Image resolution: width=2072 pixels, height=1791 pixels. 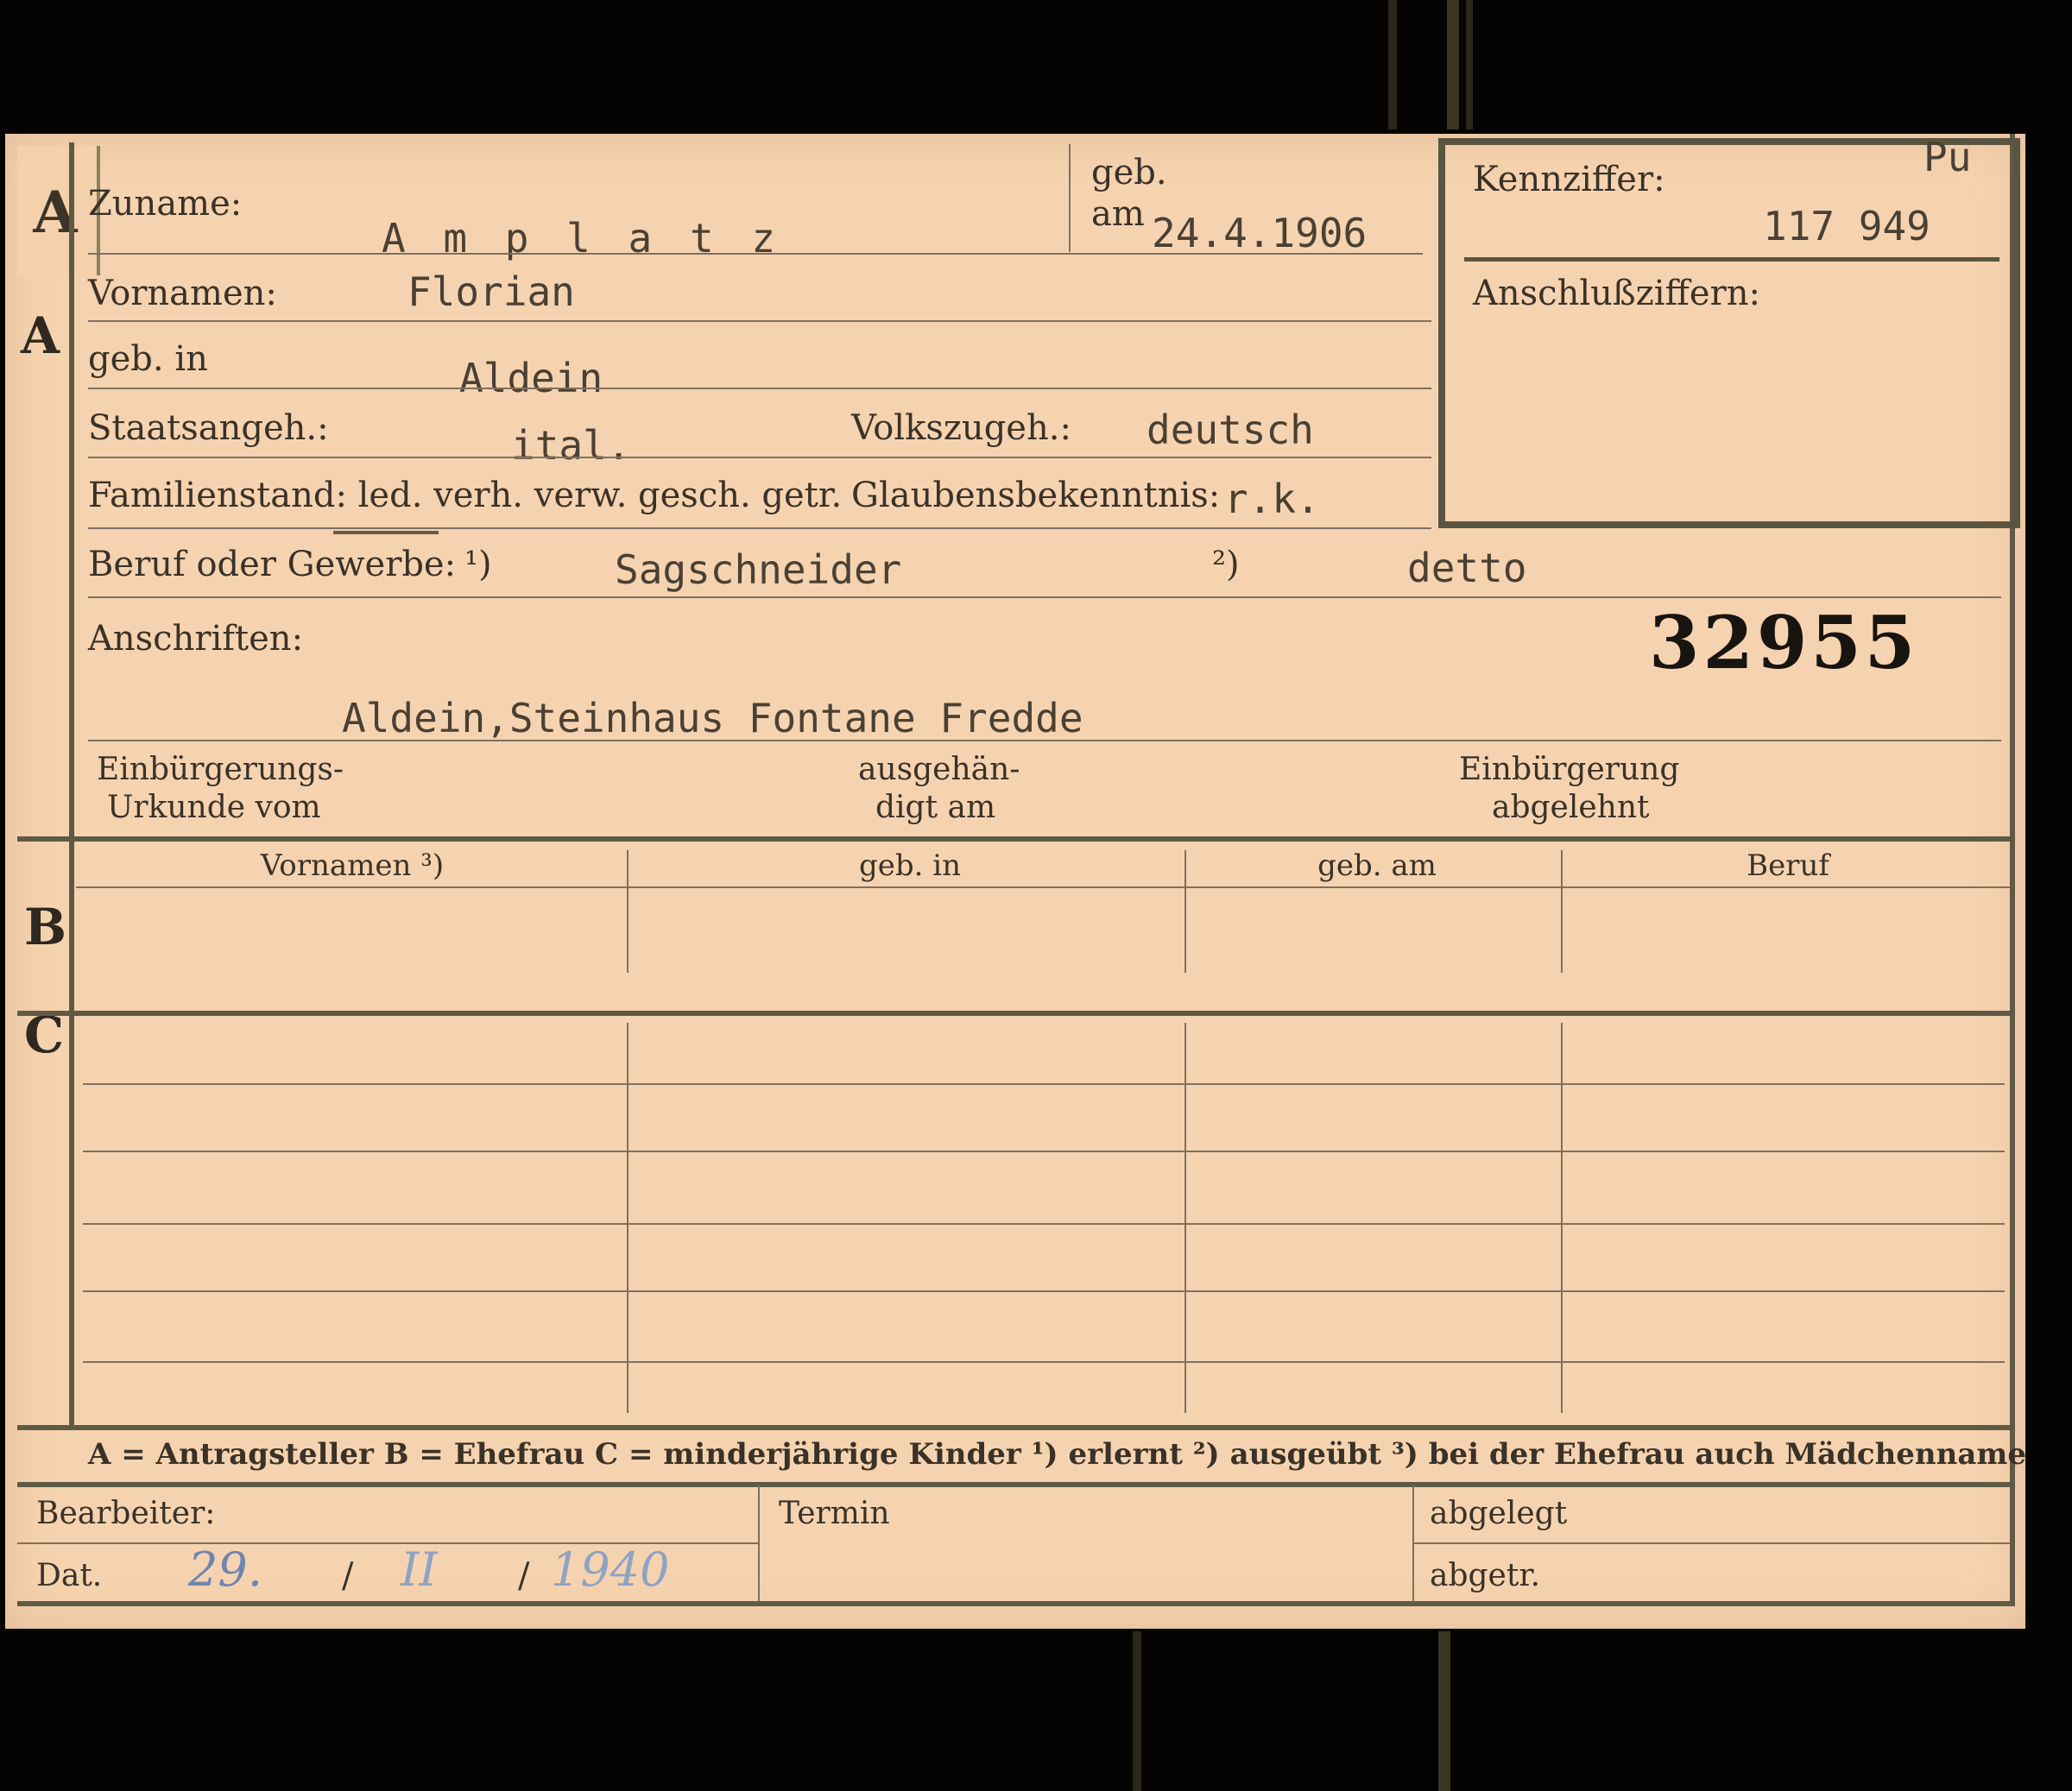 What do you see at coordinates (1016, 839) in the screenshot?
I see `section-b-top-rule` at bounding box center [1016, 839].